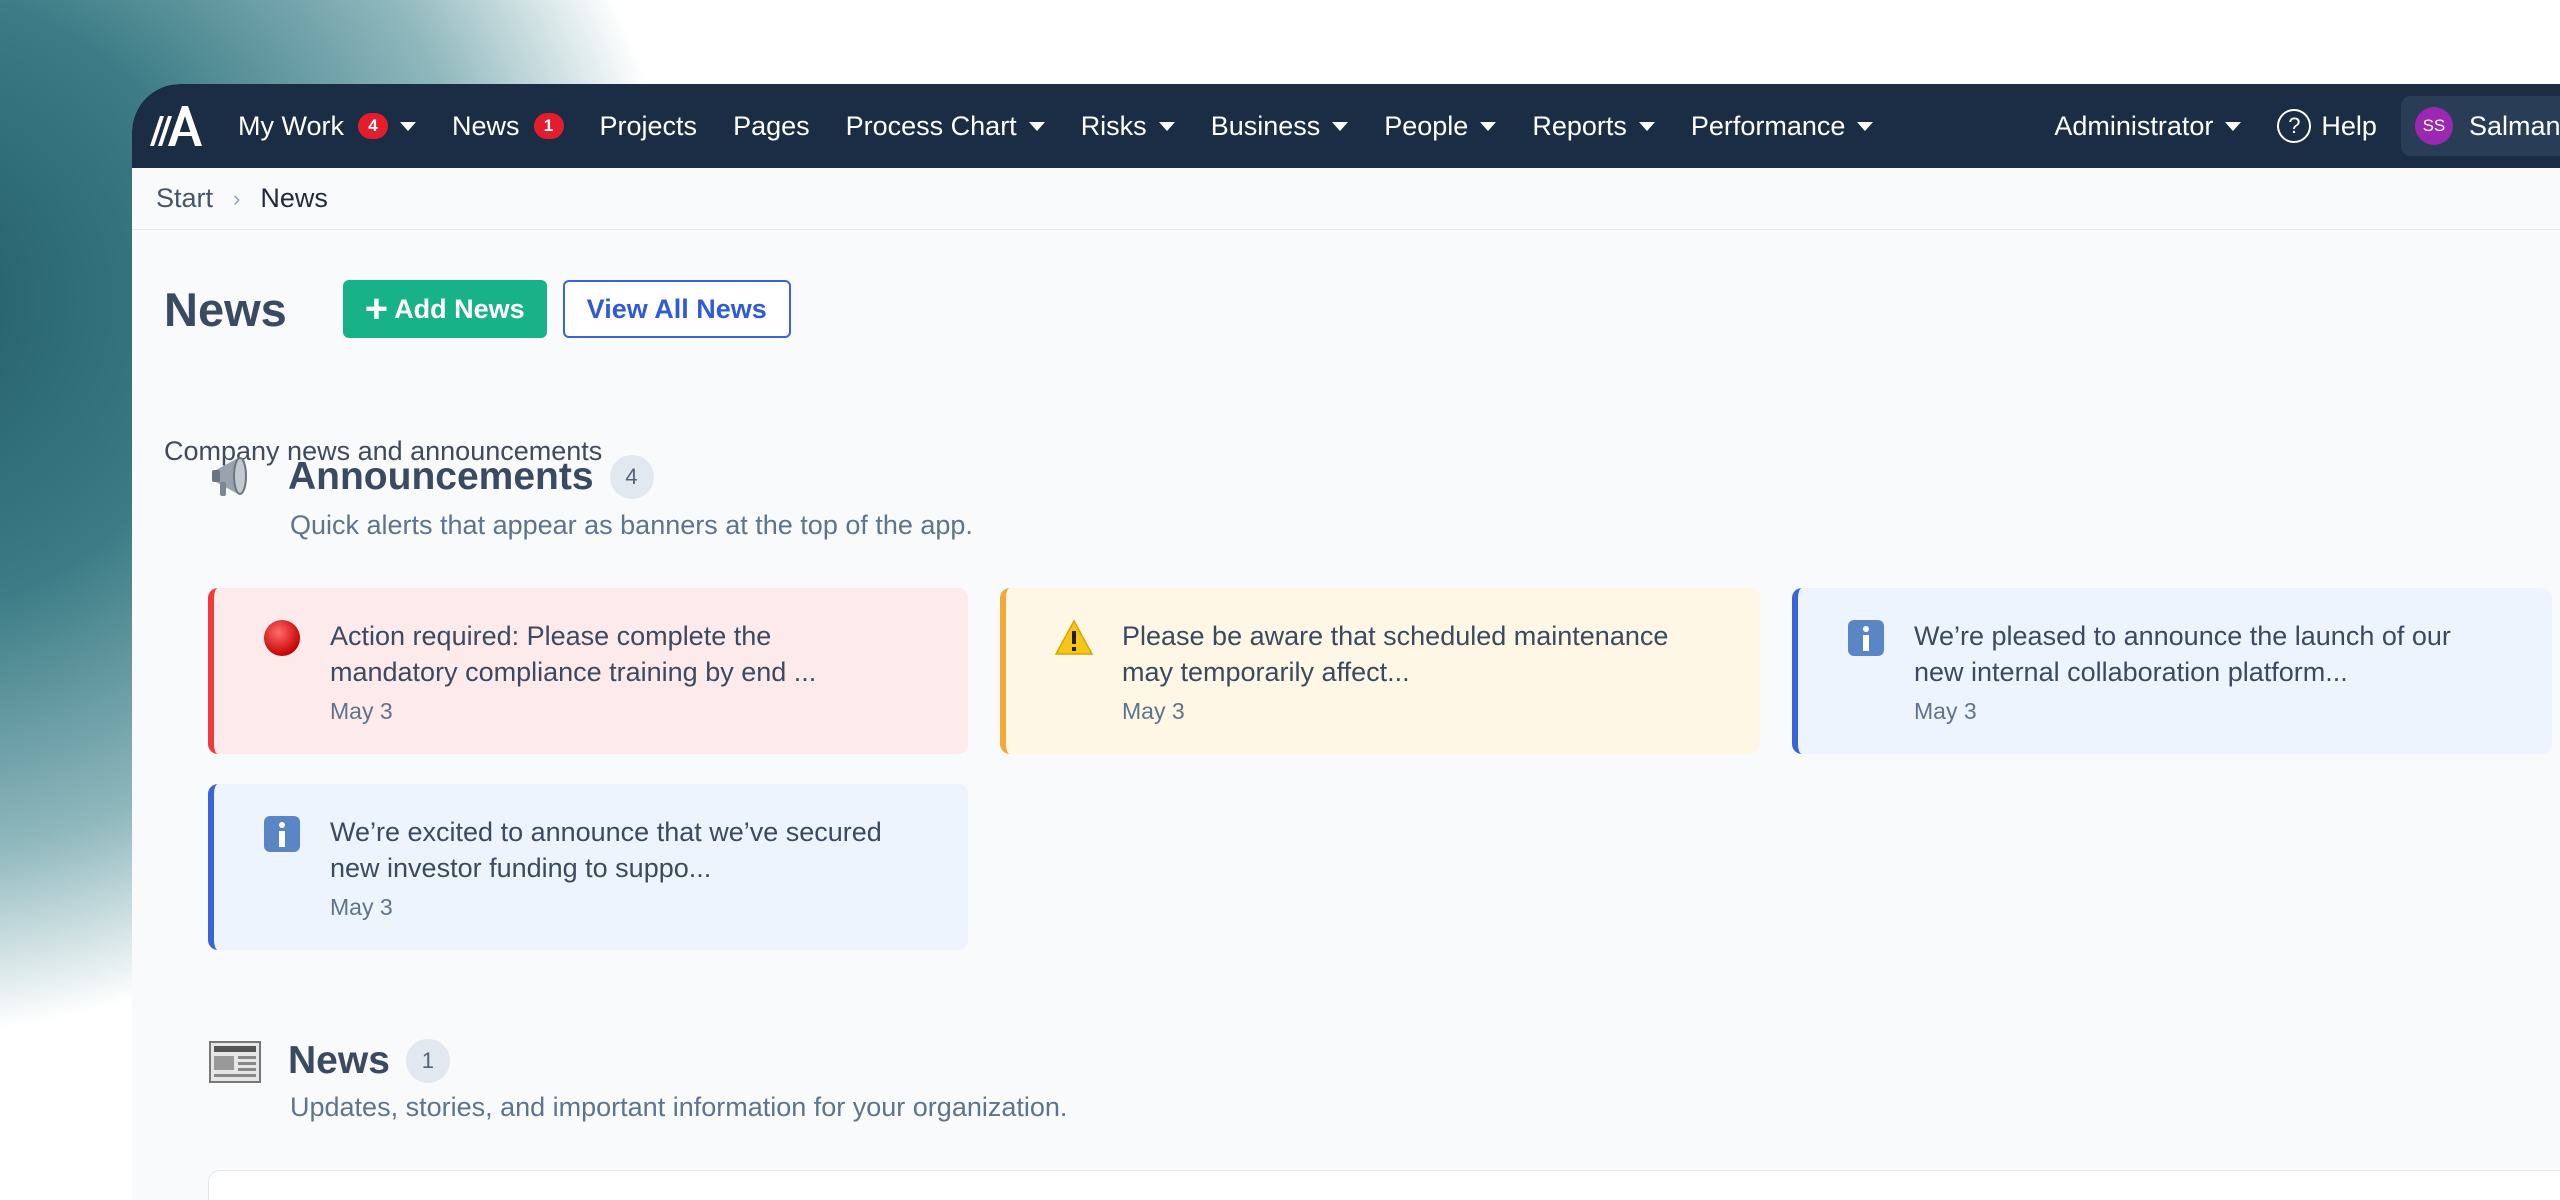  I want to click on megaphone-icon, so click(229, 476).